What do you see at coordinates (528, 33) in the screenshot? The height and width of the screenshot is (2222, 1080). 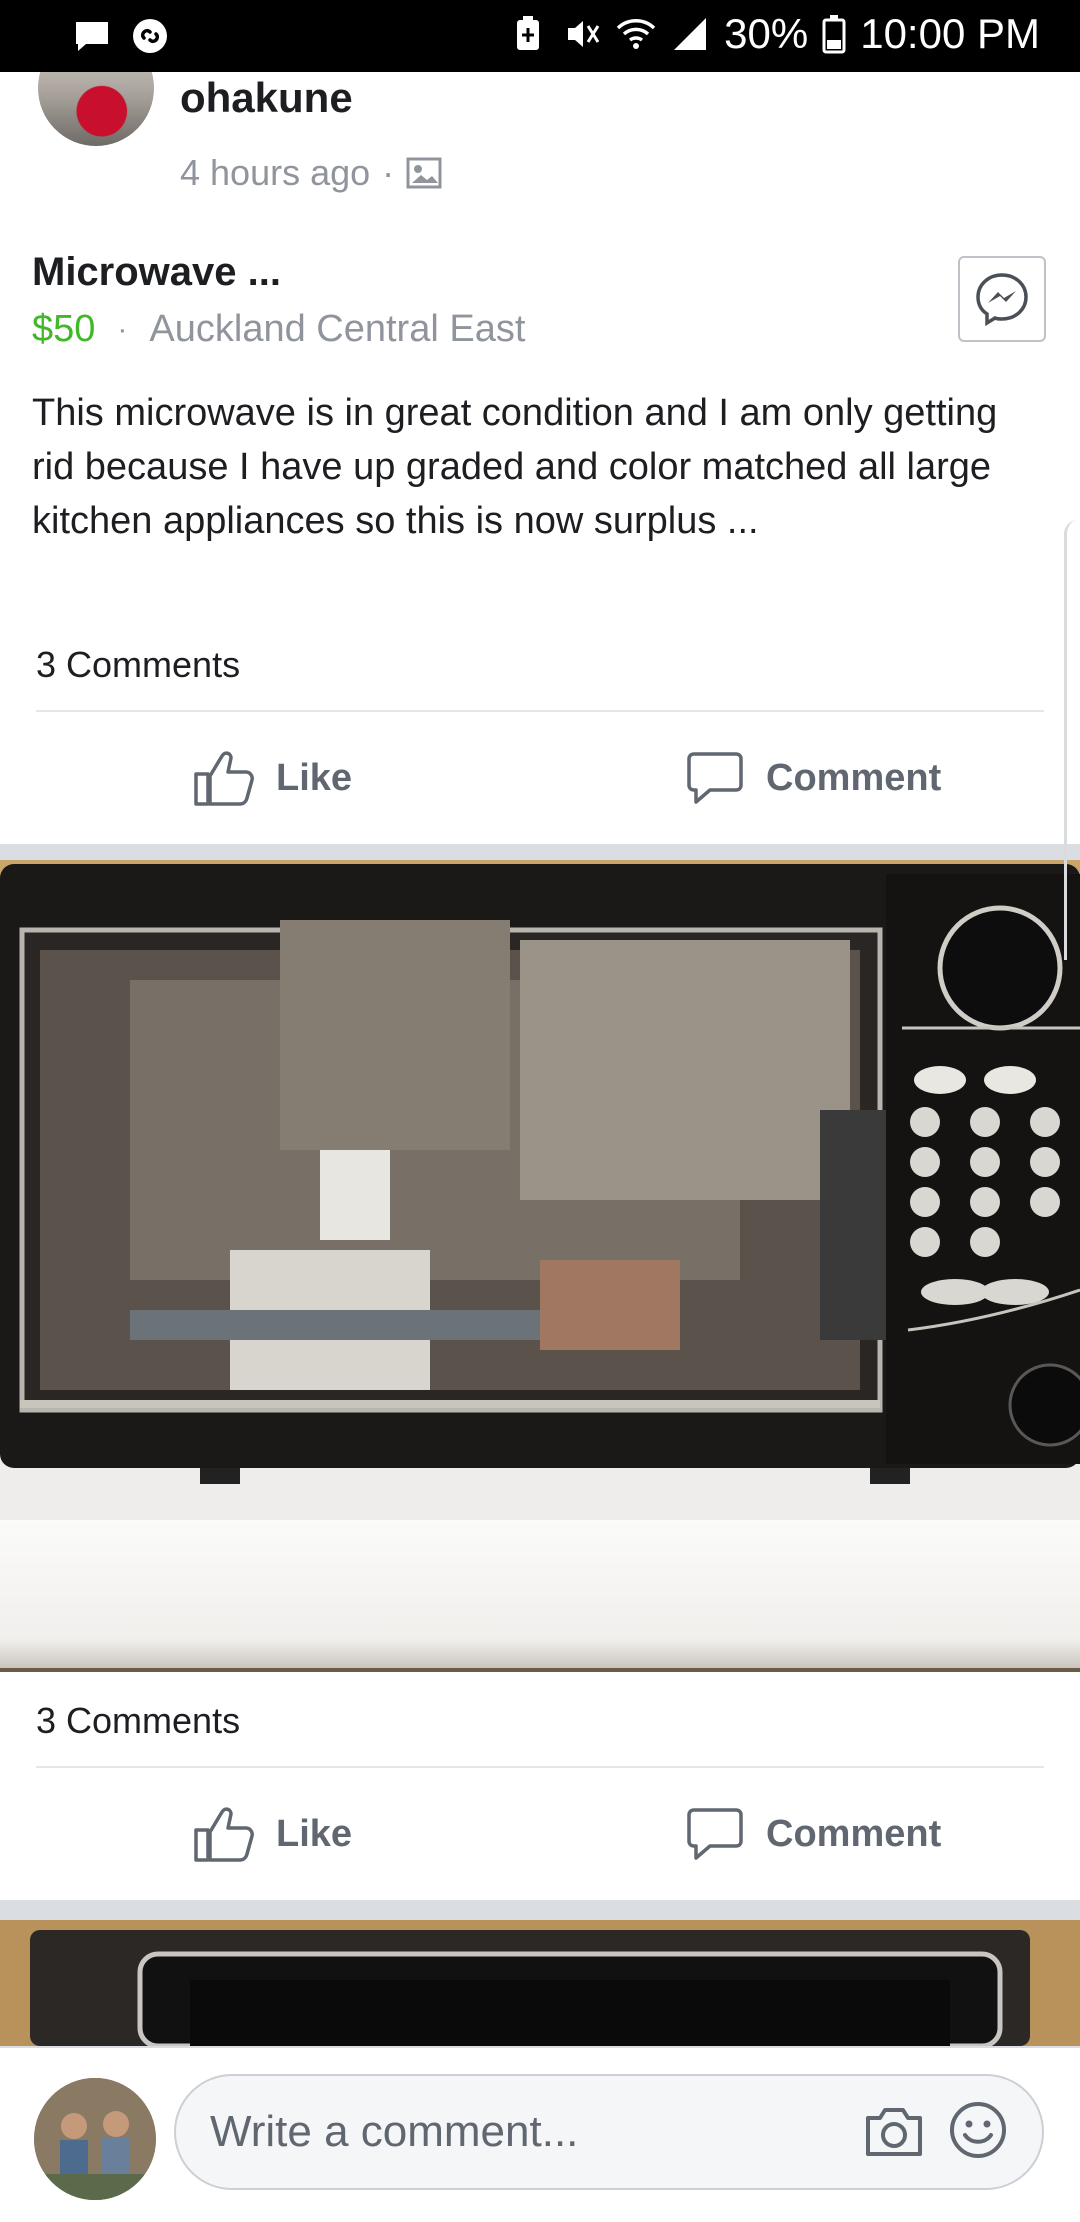 I see `battery-saver-icon` at bounding box center [528, 33].